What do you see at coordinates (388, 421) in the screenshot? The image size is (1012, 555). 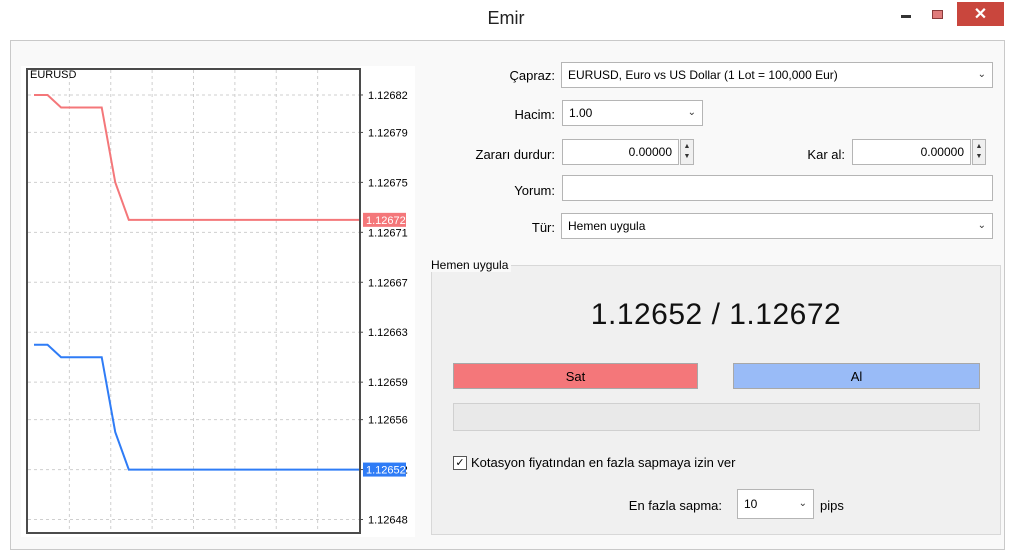 I see `y-tick-label: 1.12656` at bounding box center [388, 421].